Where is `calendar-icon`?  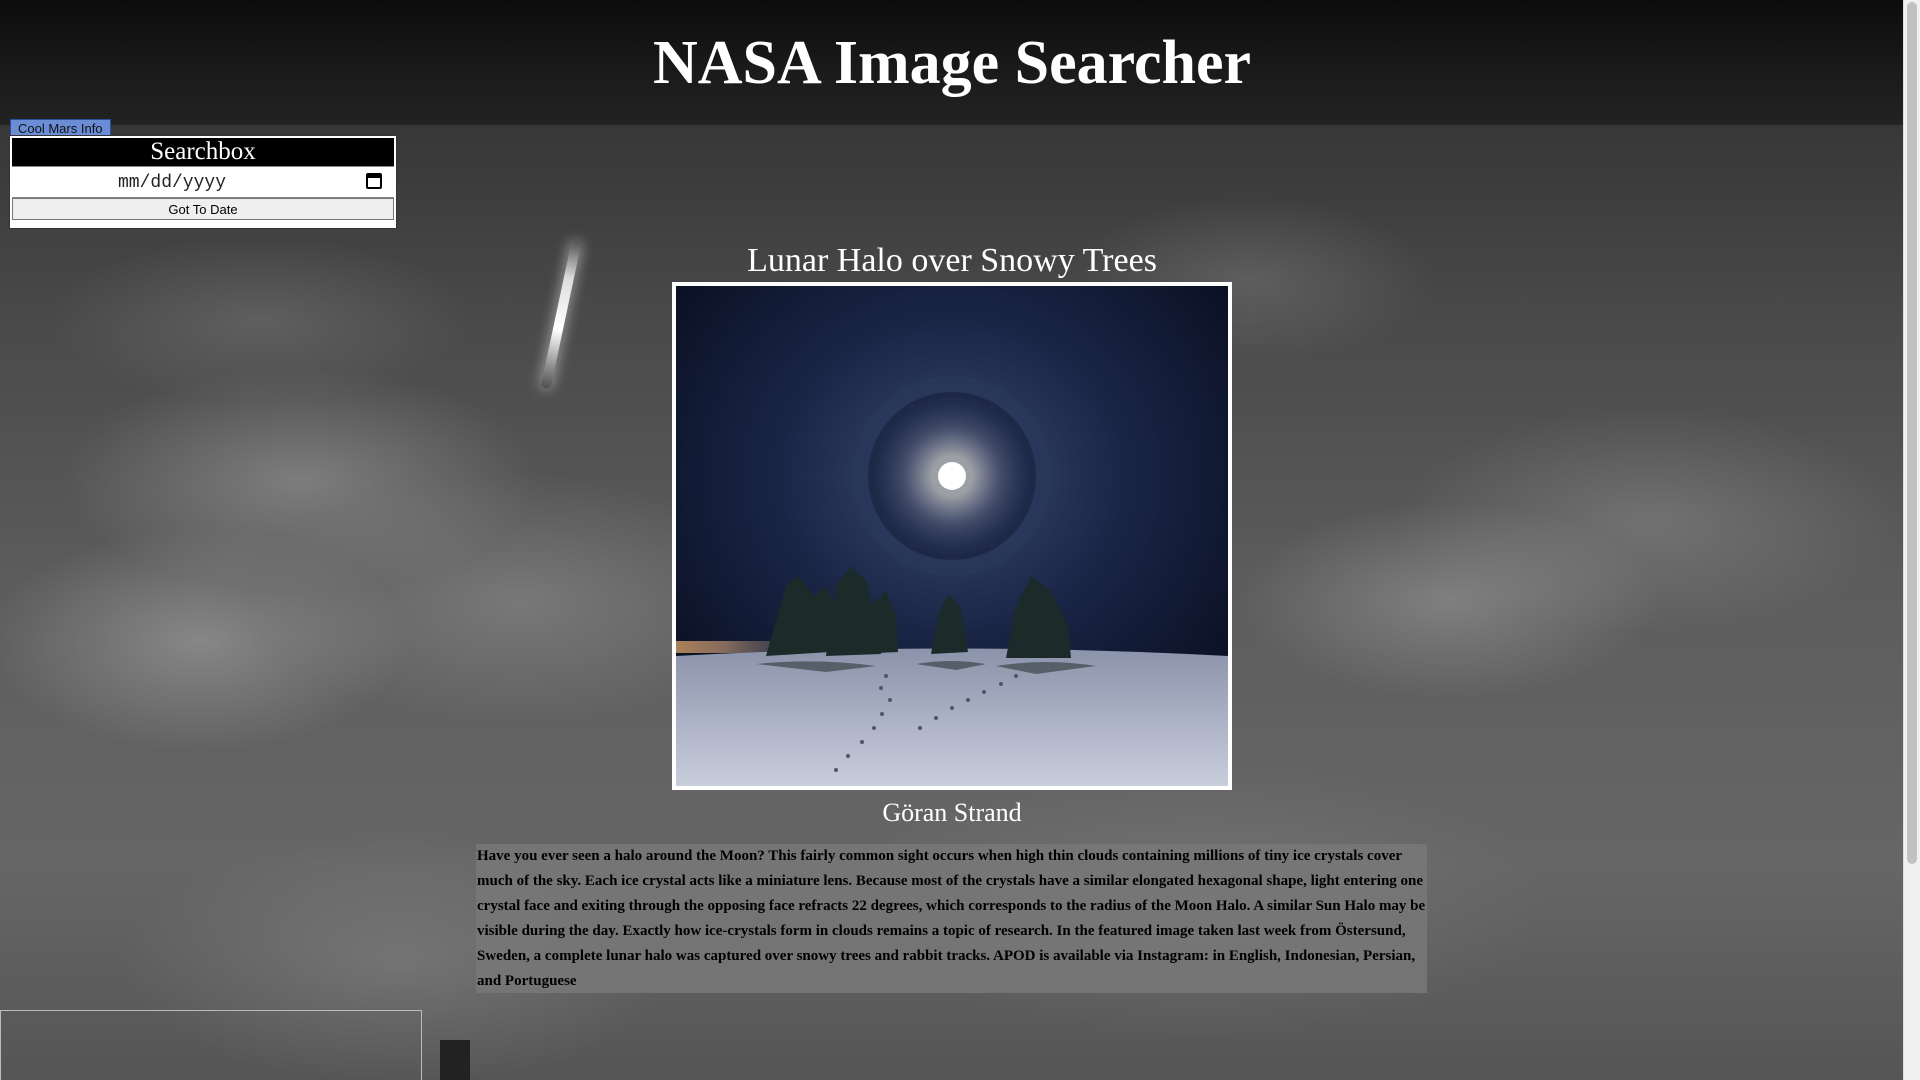
calendar-icon is located at coordinates (374, 181).